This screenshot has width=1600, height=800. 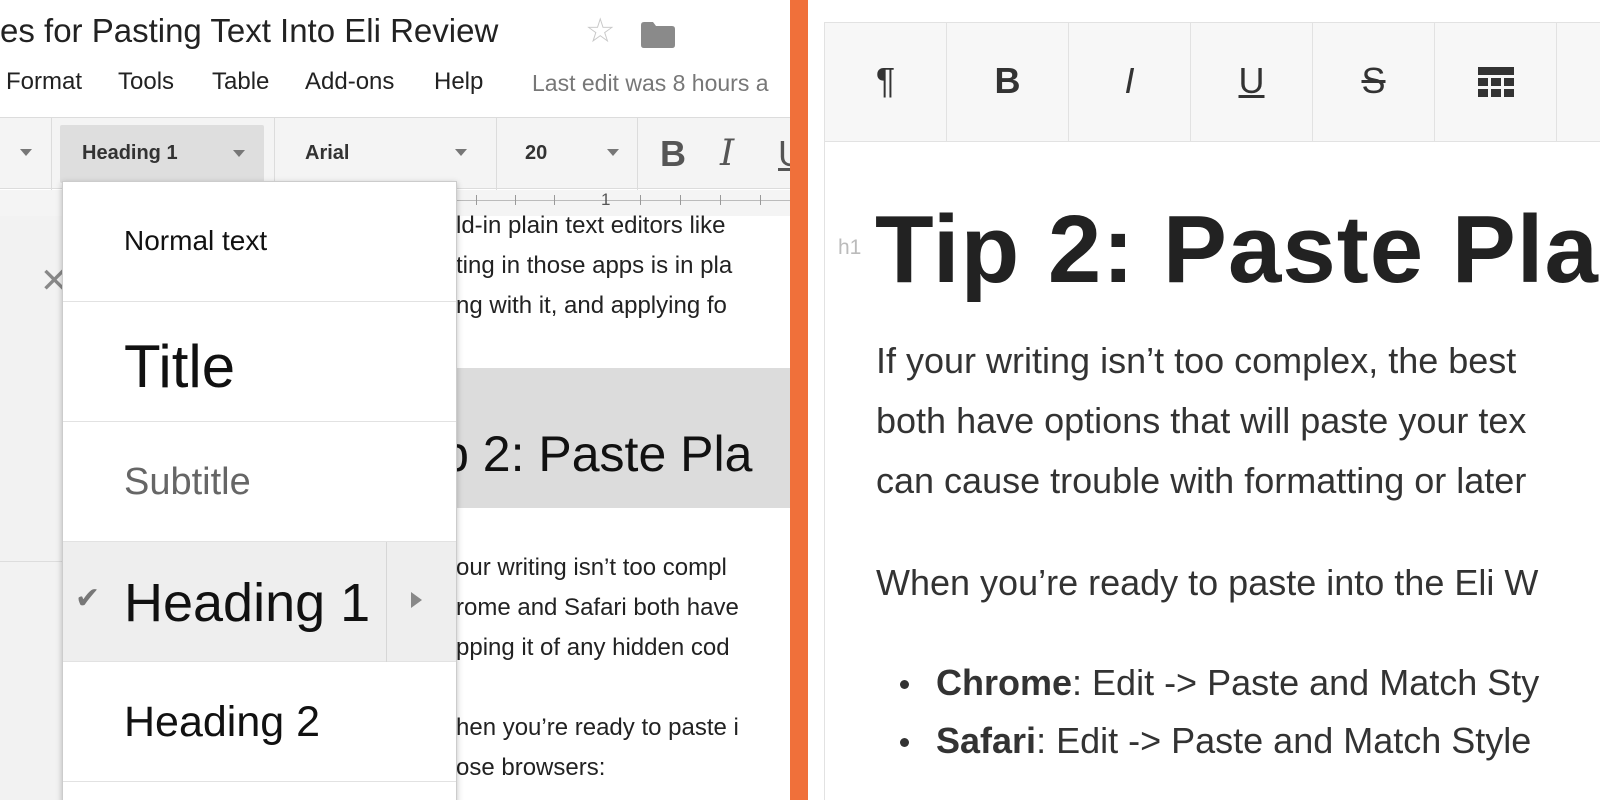 What do you see at coordinates (44, 82) in the screenshot?
I see `menu-format: Format` at bounding box center [44, 82].